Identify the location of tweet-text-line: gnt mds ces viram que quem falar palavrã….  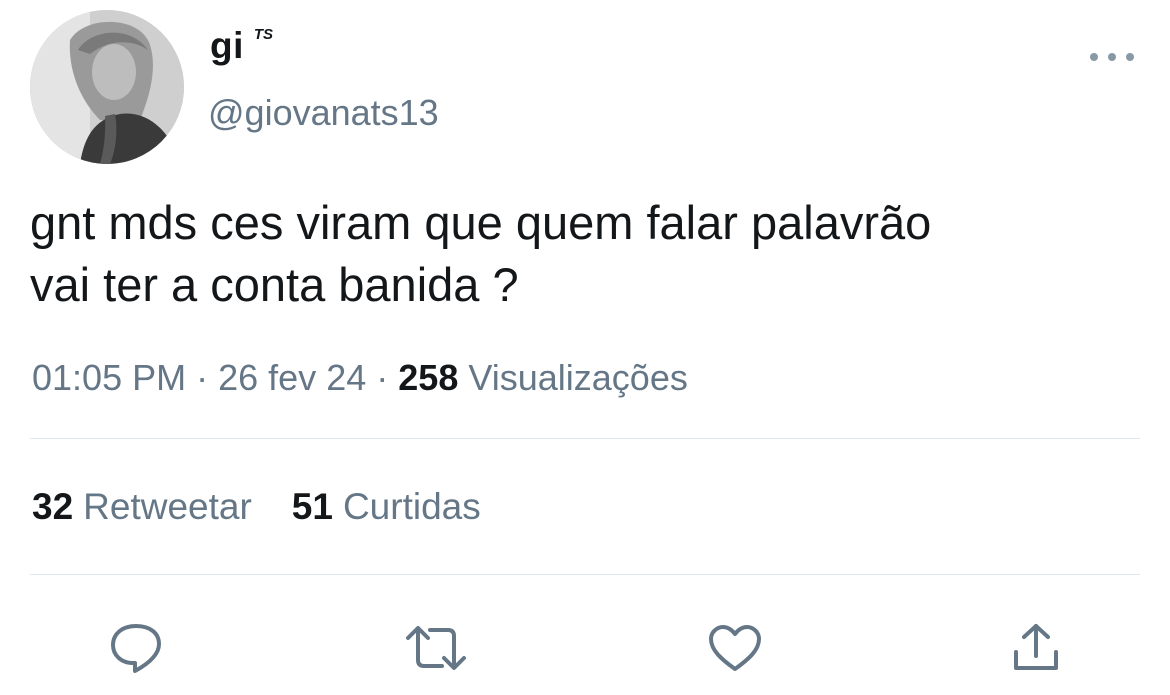
(481, 222).